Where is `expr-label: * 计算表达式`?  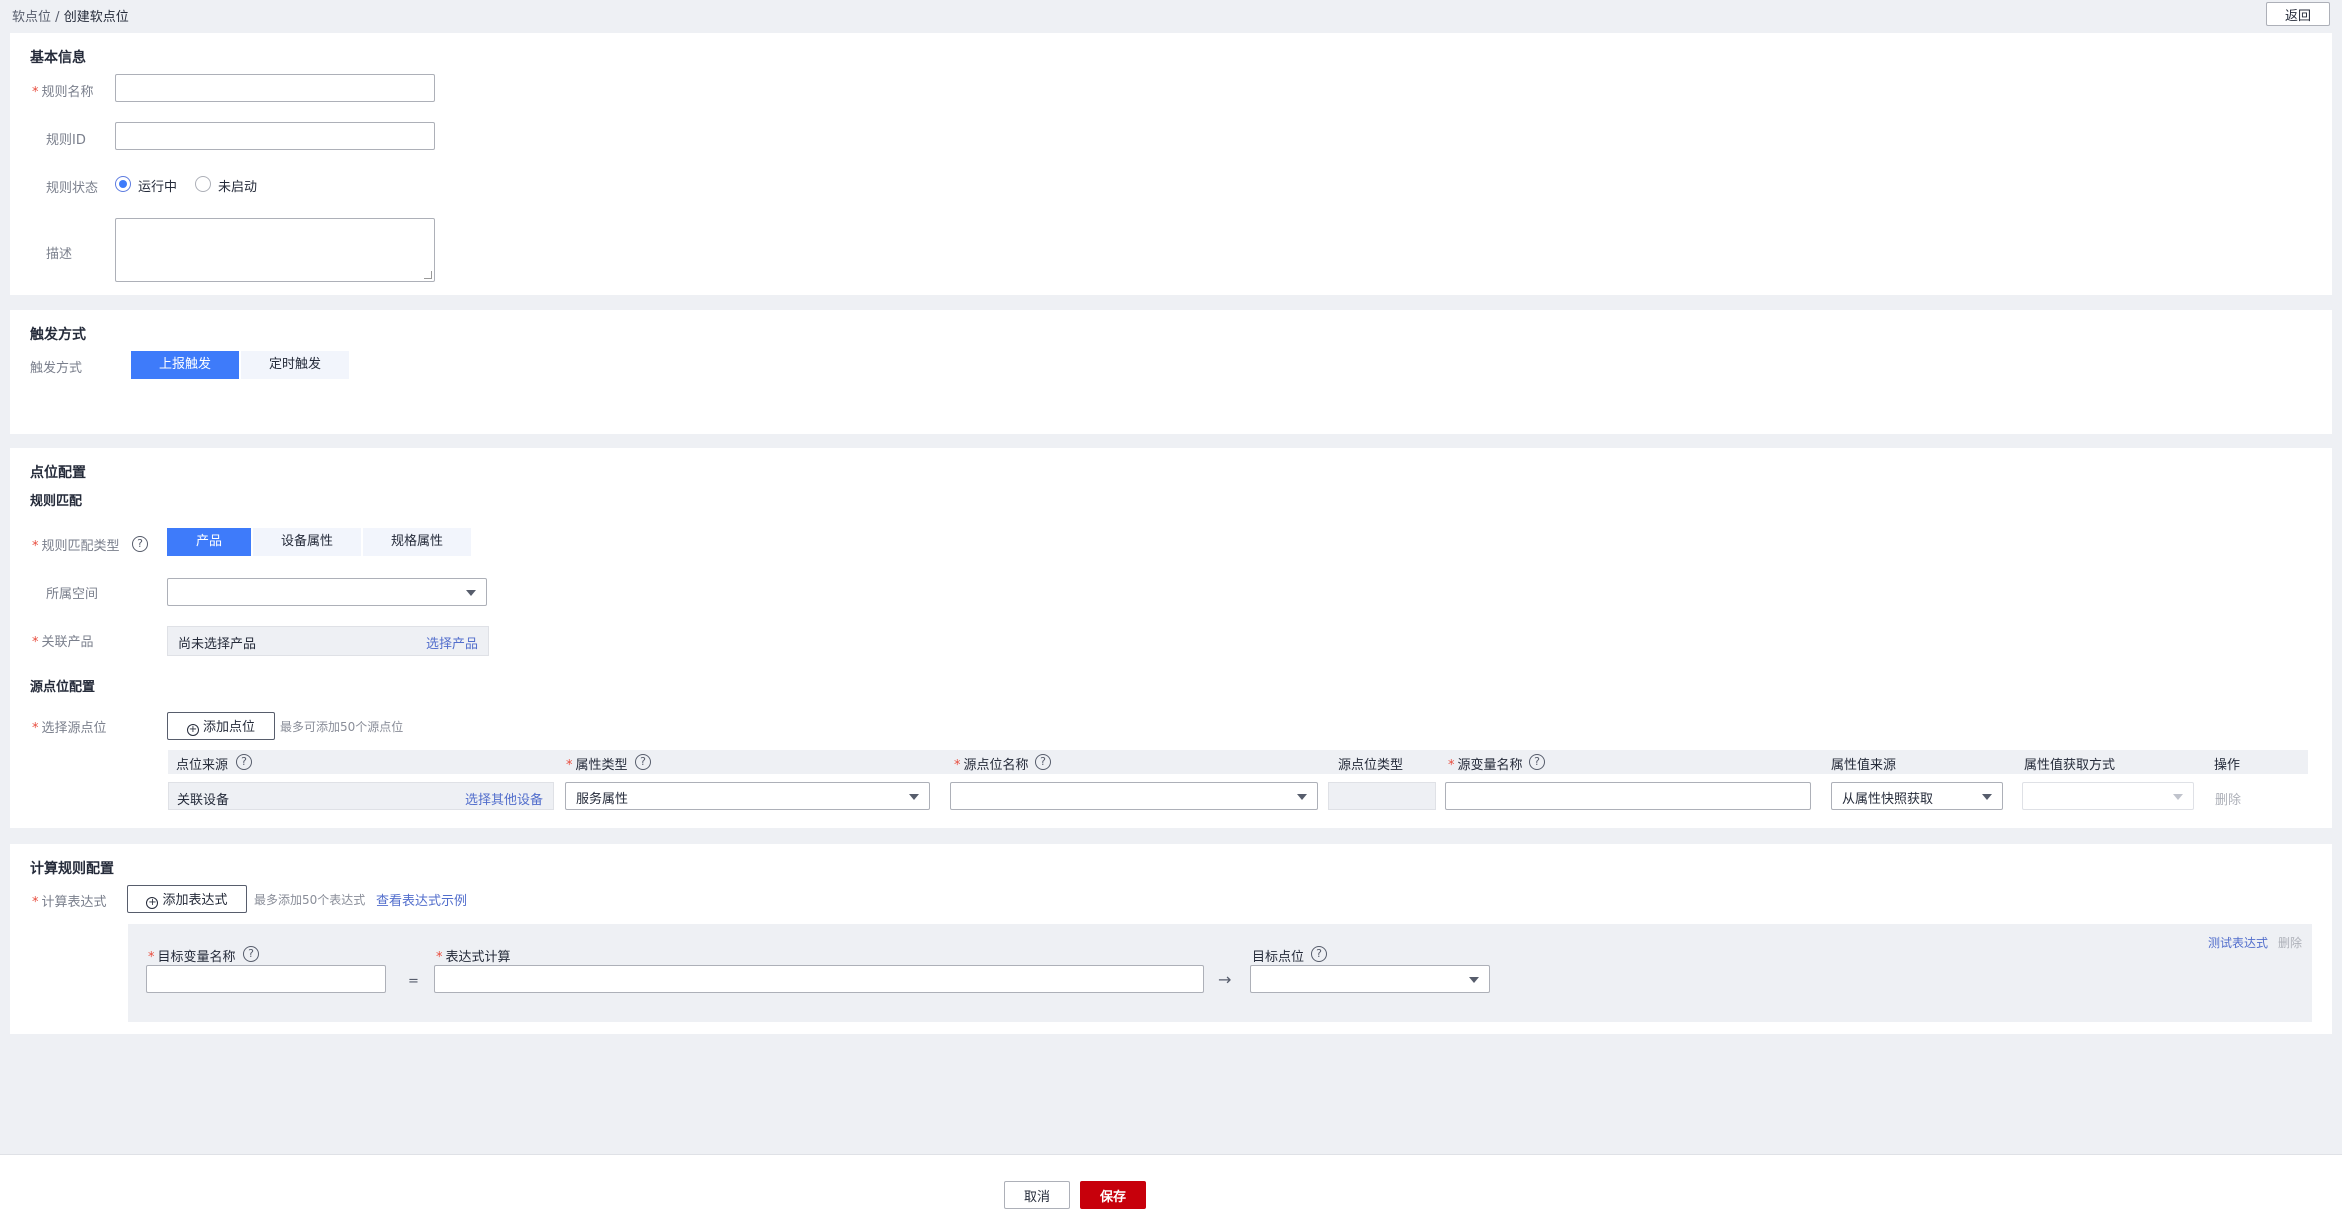 expr-label: * 计算表达式 is located at coordinates (69, 902).